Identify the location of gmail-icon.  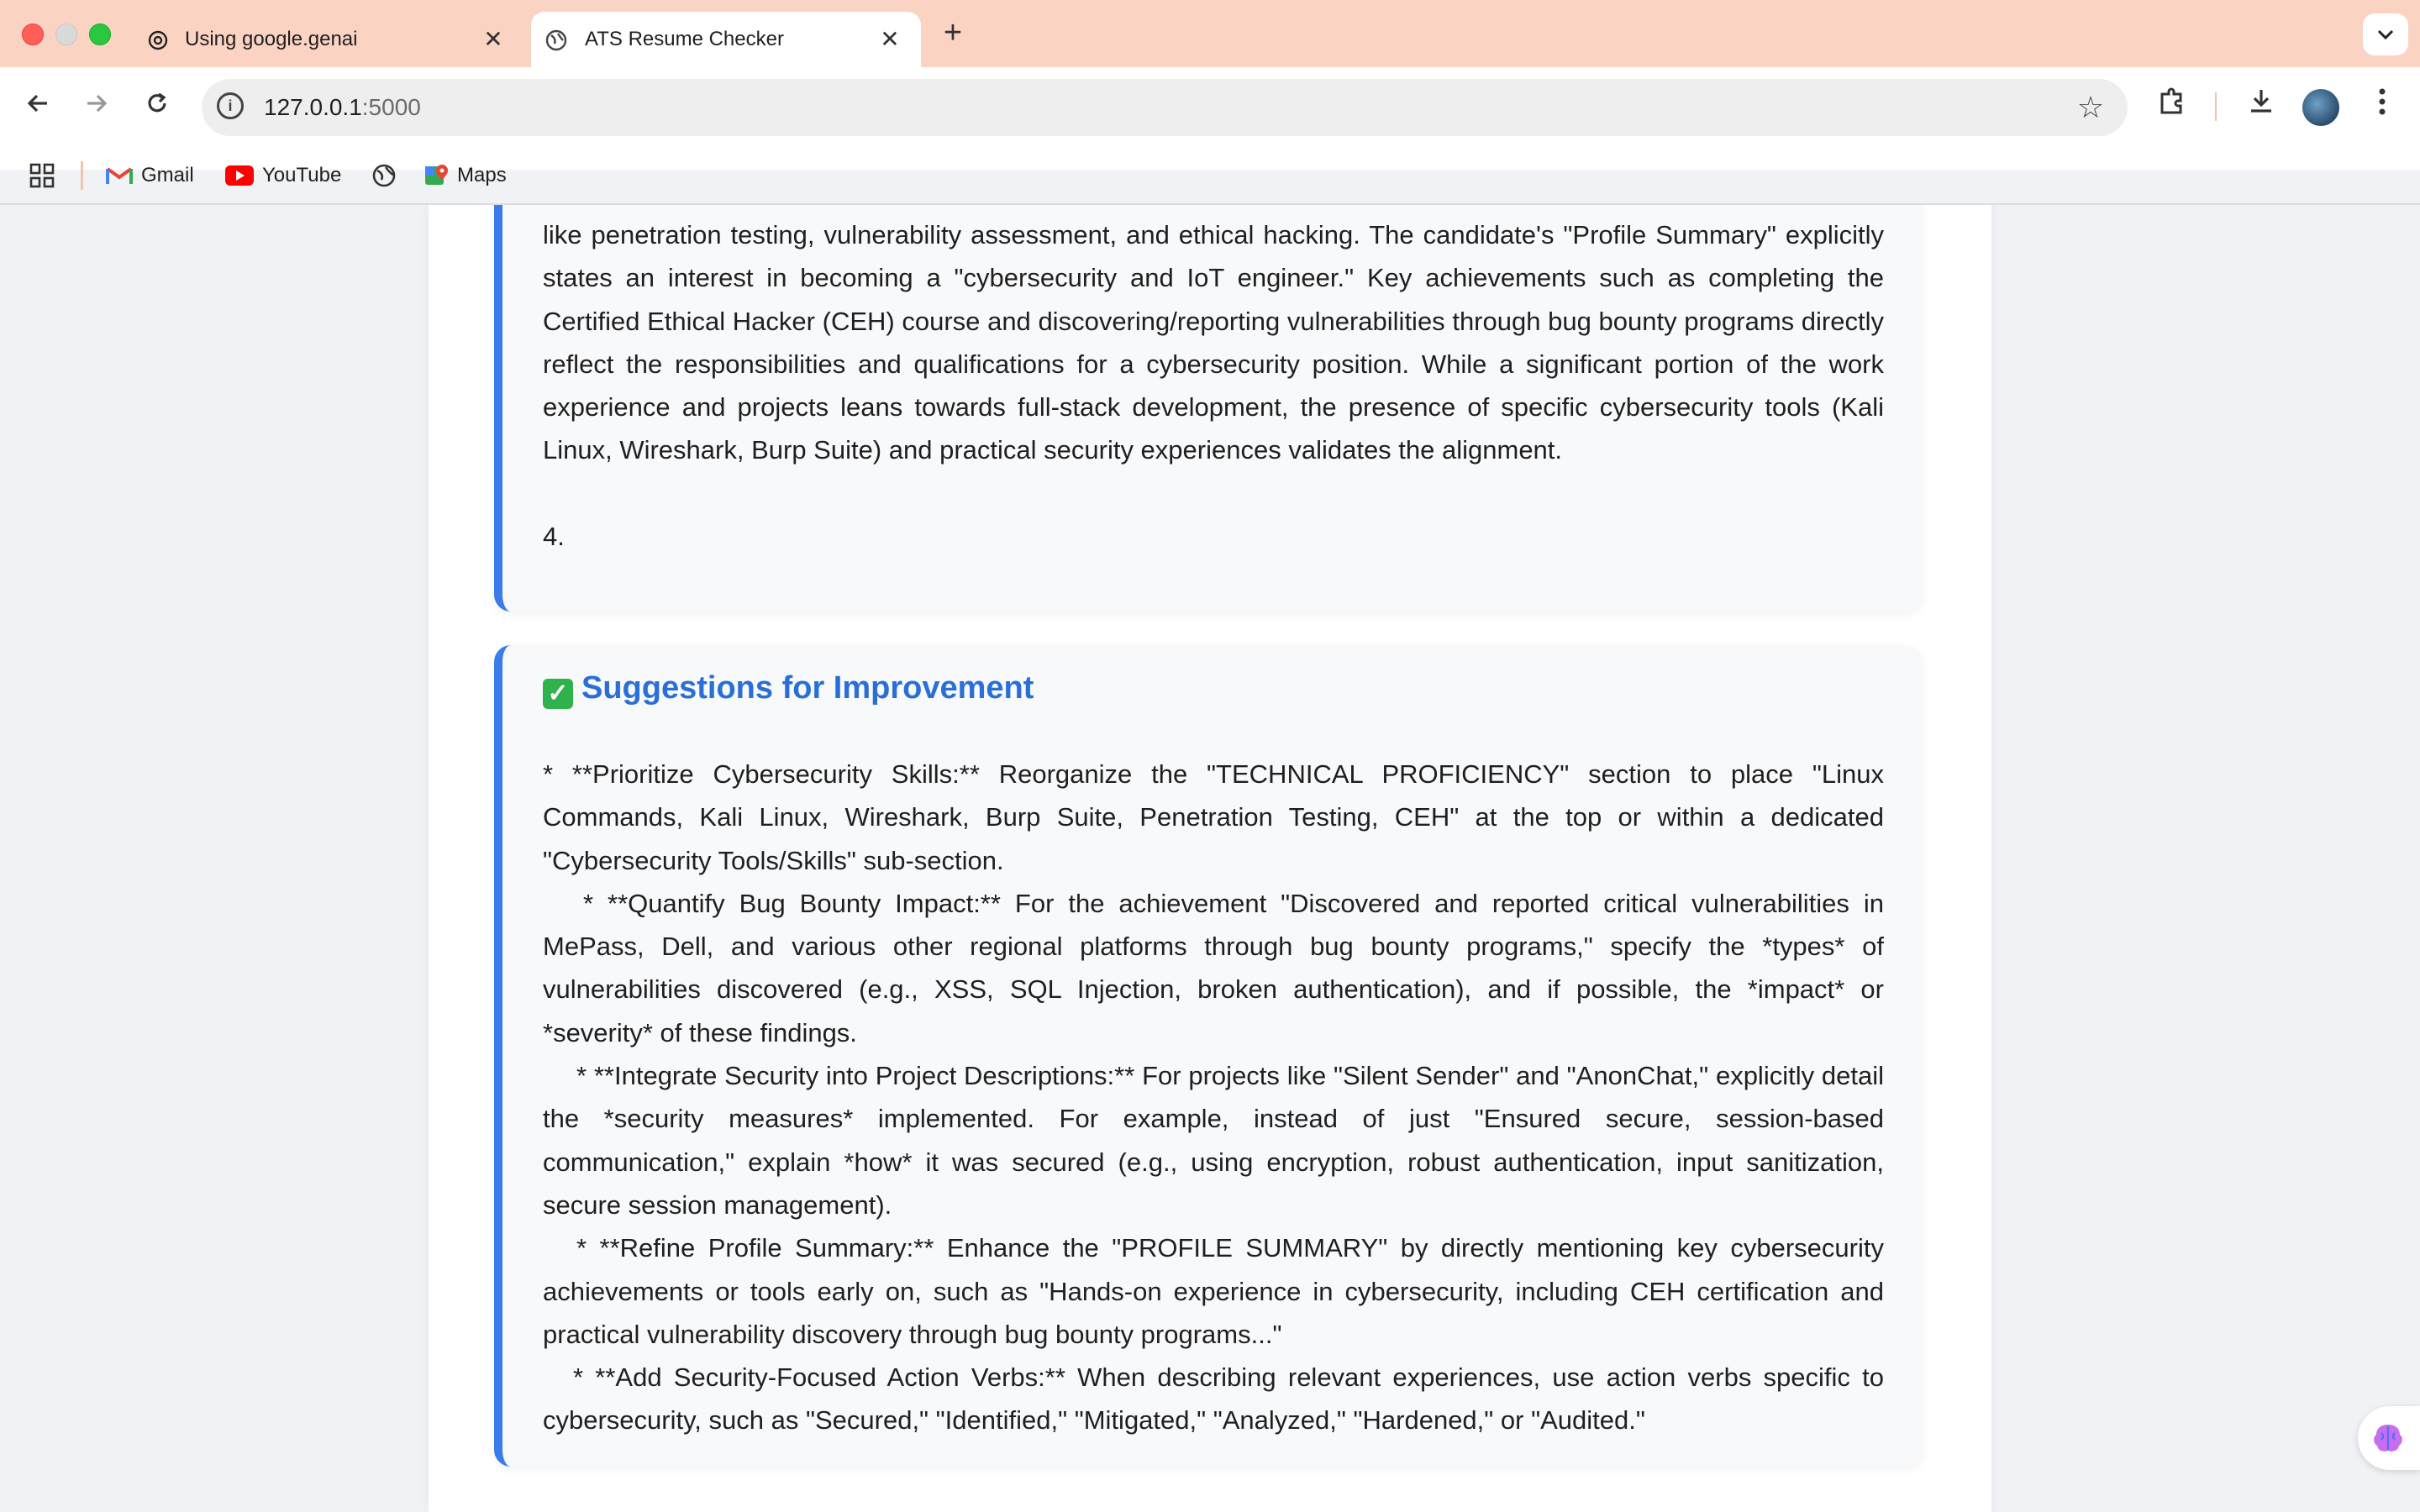
(120, 175).